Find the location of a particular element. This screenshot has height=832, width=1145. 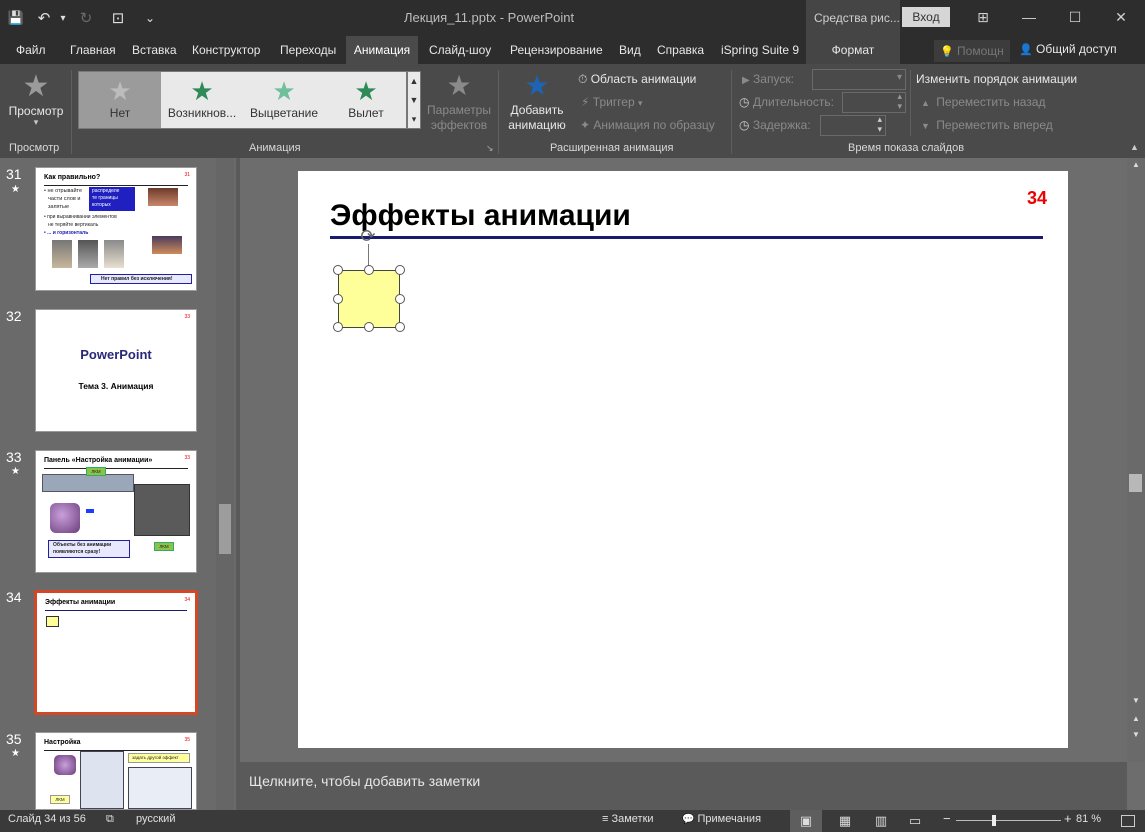

rotation-handle-icon: ⟳ is located at coordinates (368, 236).